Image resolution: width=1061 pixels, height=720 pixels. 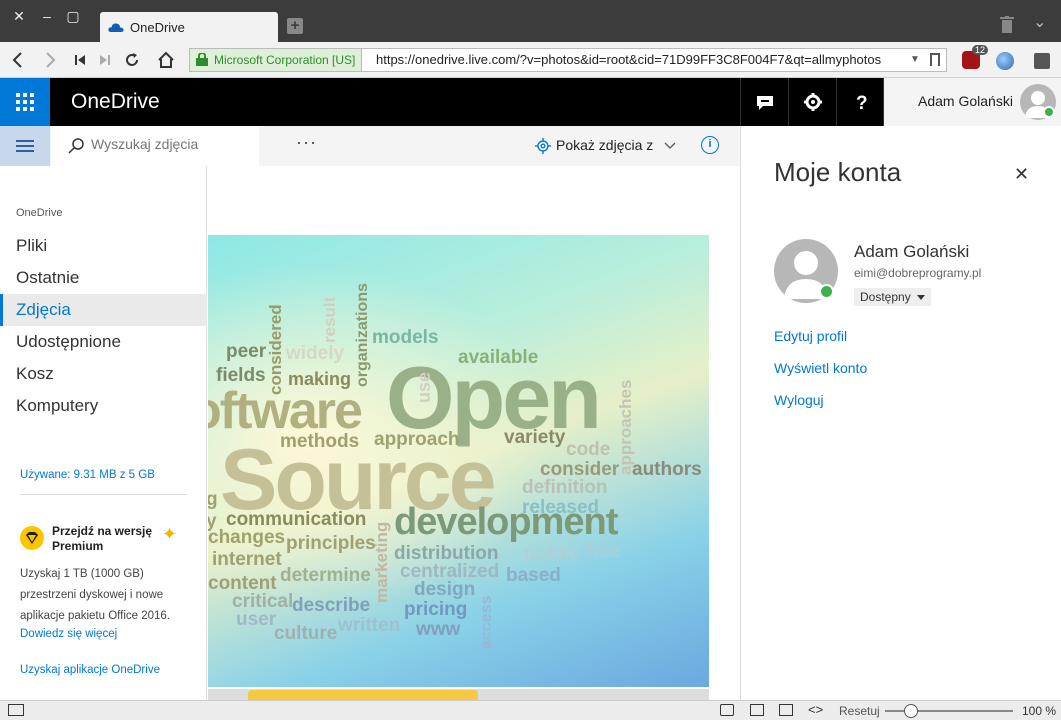 What do you see at coordinates (918, 273) in the screenshot?
I see `account-email: eimi@dobreprogramy.pl` at bounding box center [918, 273].